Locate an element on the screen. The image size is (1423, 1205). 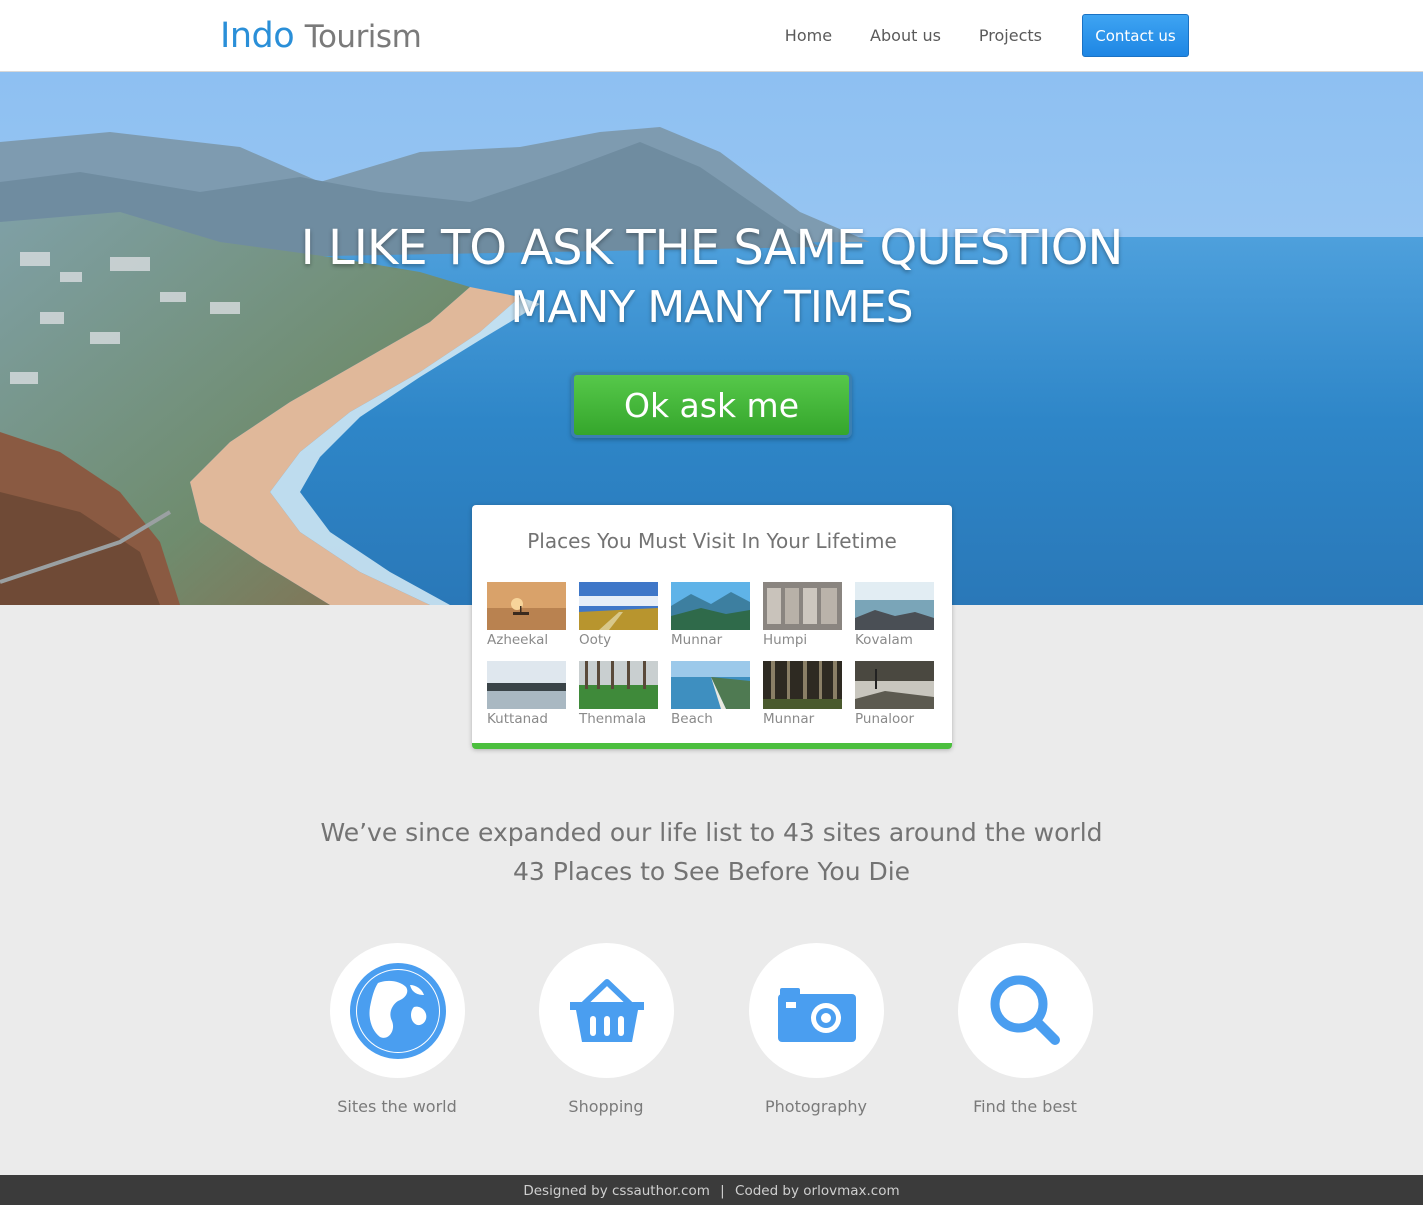
nav-about: About us is located at coordinates (905, 35).